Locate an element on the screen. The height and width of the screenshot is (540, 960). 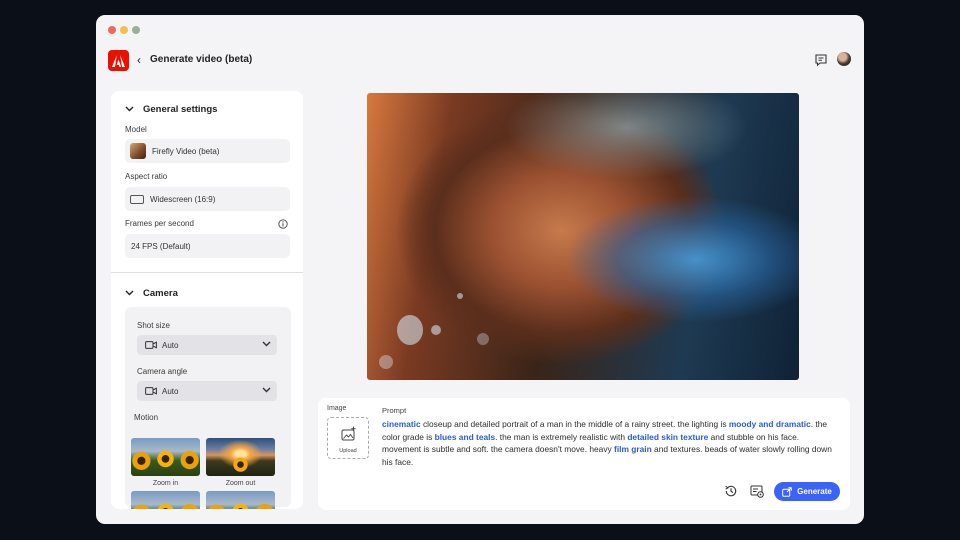
motion-label: Motion is located at coordinates (146, 417).